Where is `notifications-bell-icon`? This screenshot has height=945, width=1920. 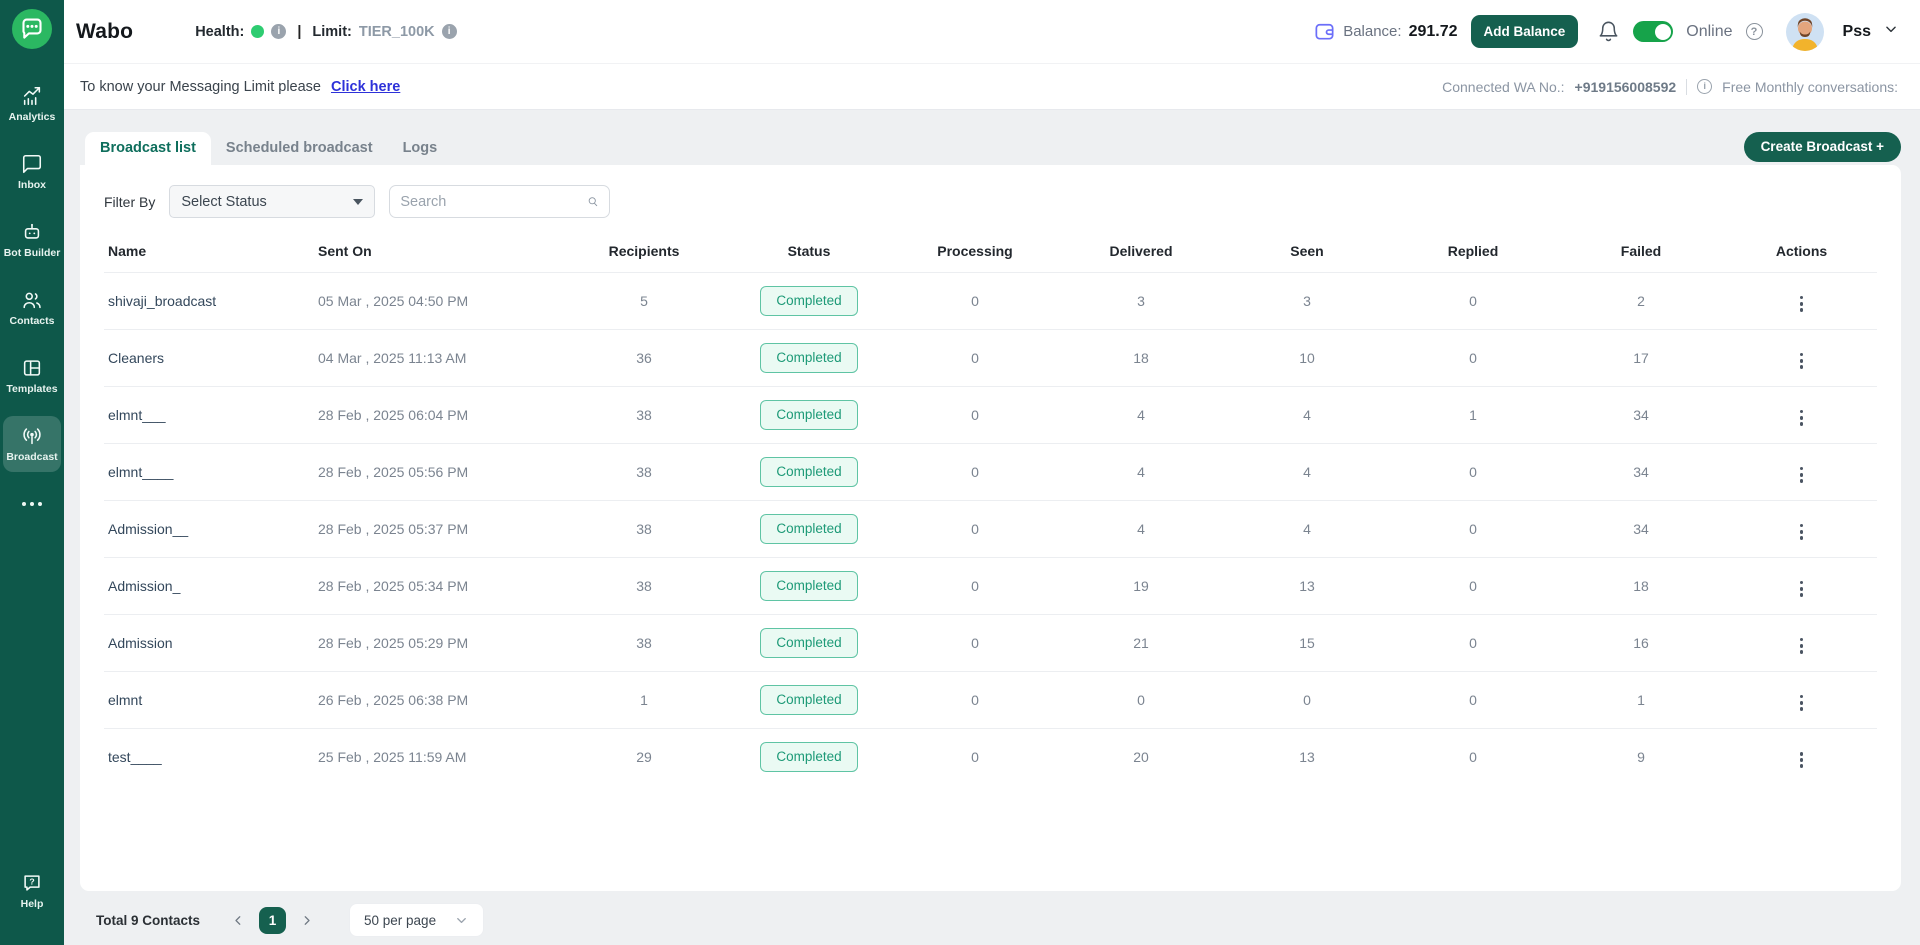 notifications-bell-icon is located at coordinates (1608, 31).